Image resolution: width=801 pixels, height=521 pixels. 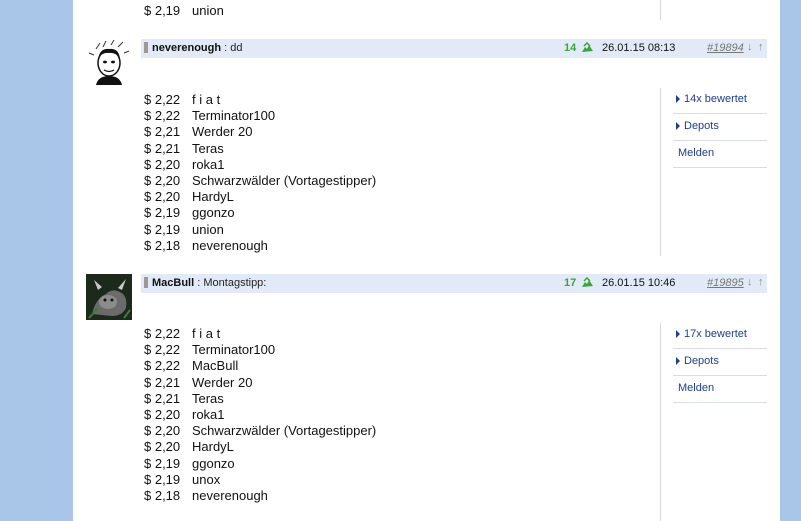 What do you see at coordinates (725, 283) in the screenshot?
I see `post-number-link: #19895` at bounding box center [725, 283].